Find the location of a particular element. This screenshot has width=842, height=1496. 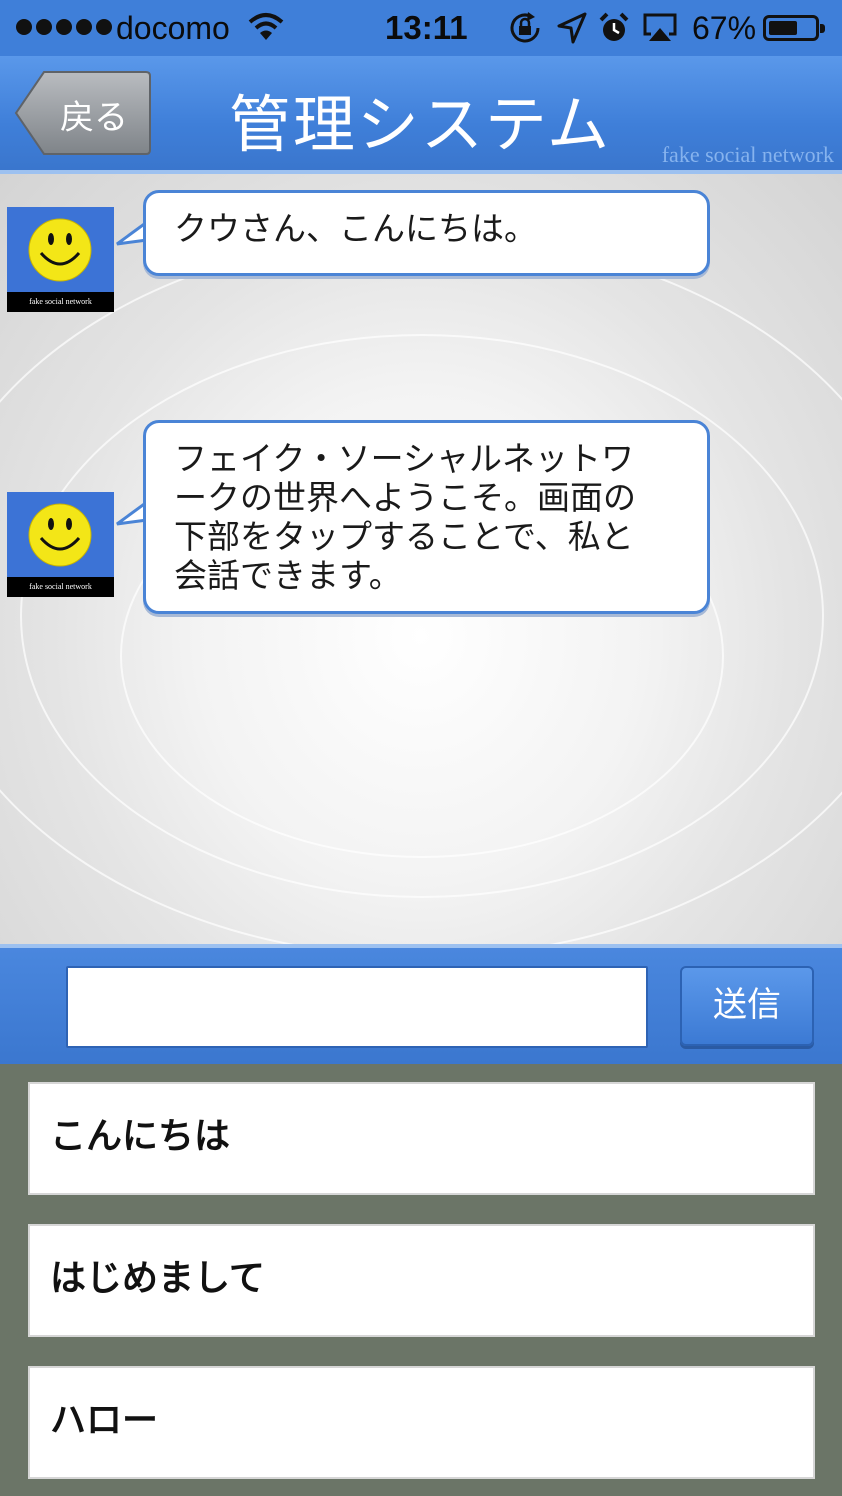

wifi-icon is located at coordinates (266, 29).